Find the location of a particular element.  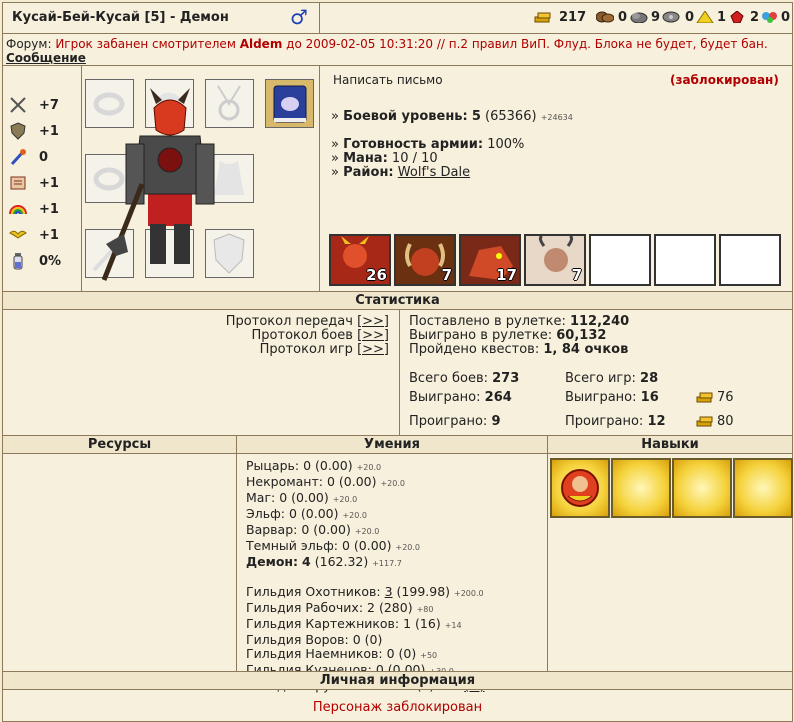

crystal-icon is located at coordinates (737, 17).